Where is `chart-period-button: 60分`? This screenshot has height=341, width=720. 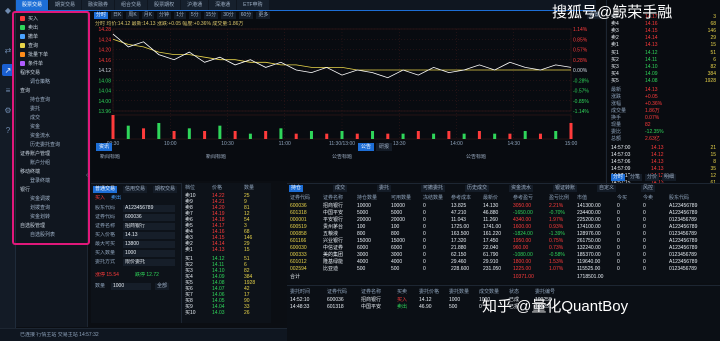 chart-period-button: 60分 is located at coordinates (246, 15).